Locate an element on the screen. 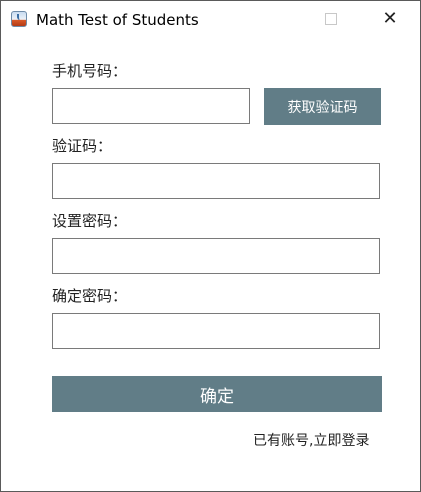 This screenshot has height=492, width=421. code-label: 验证码： is located at coordinates (82, 146).